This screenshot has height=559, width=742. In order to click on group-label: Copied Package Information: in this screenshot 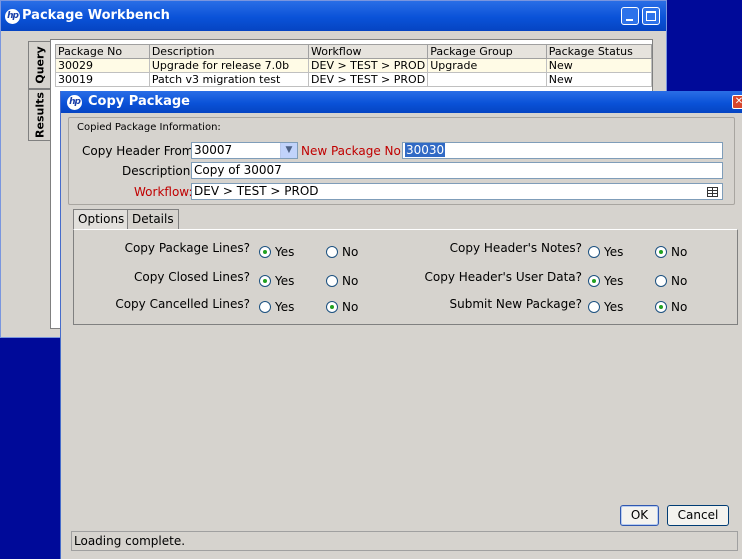, I will do `click(149, 127)`.